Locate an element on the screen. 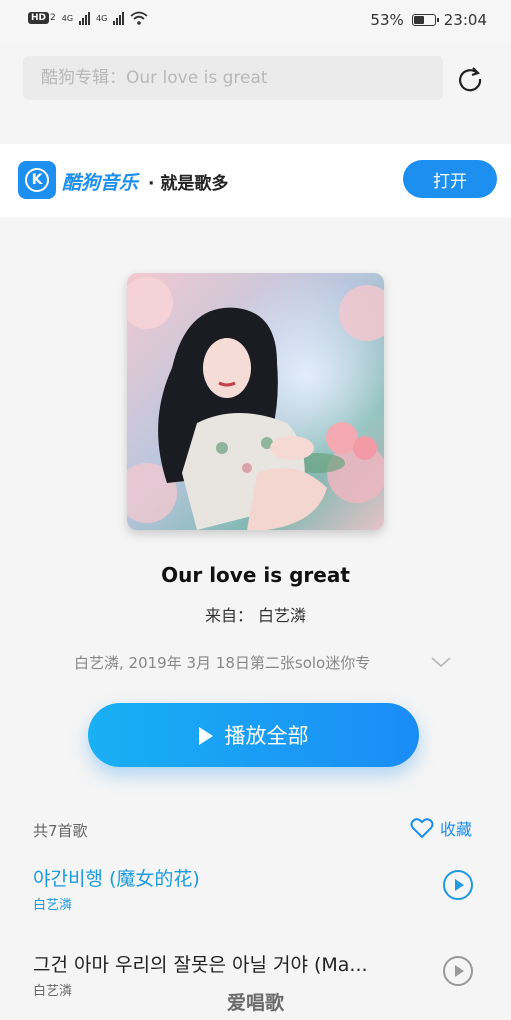 The image size is (511, 1020). heart-icon is located at coordinates (422, 828).